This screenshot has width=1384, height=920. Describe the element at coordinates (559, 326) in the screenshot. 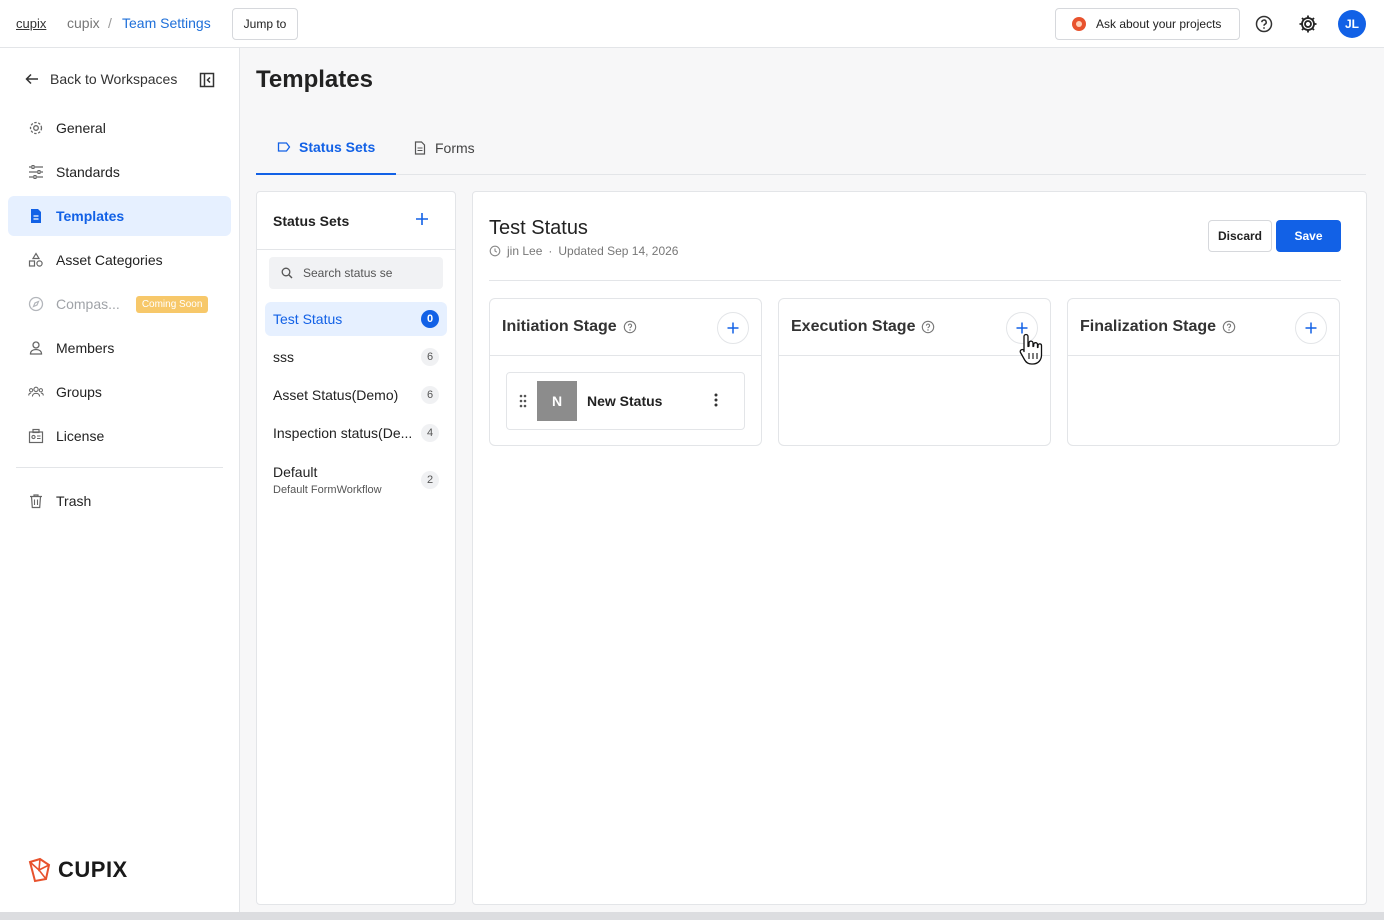

I see `stage-title: Initiation Stage` at that location.